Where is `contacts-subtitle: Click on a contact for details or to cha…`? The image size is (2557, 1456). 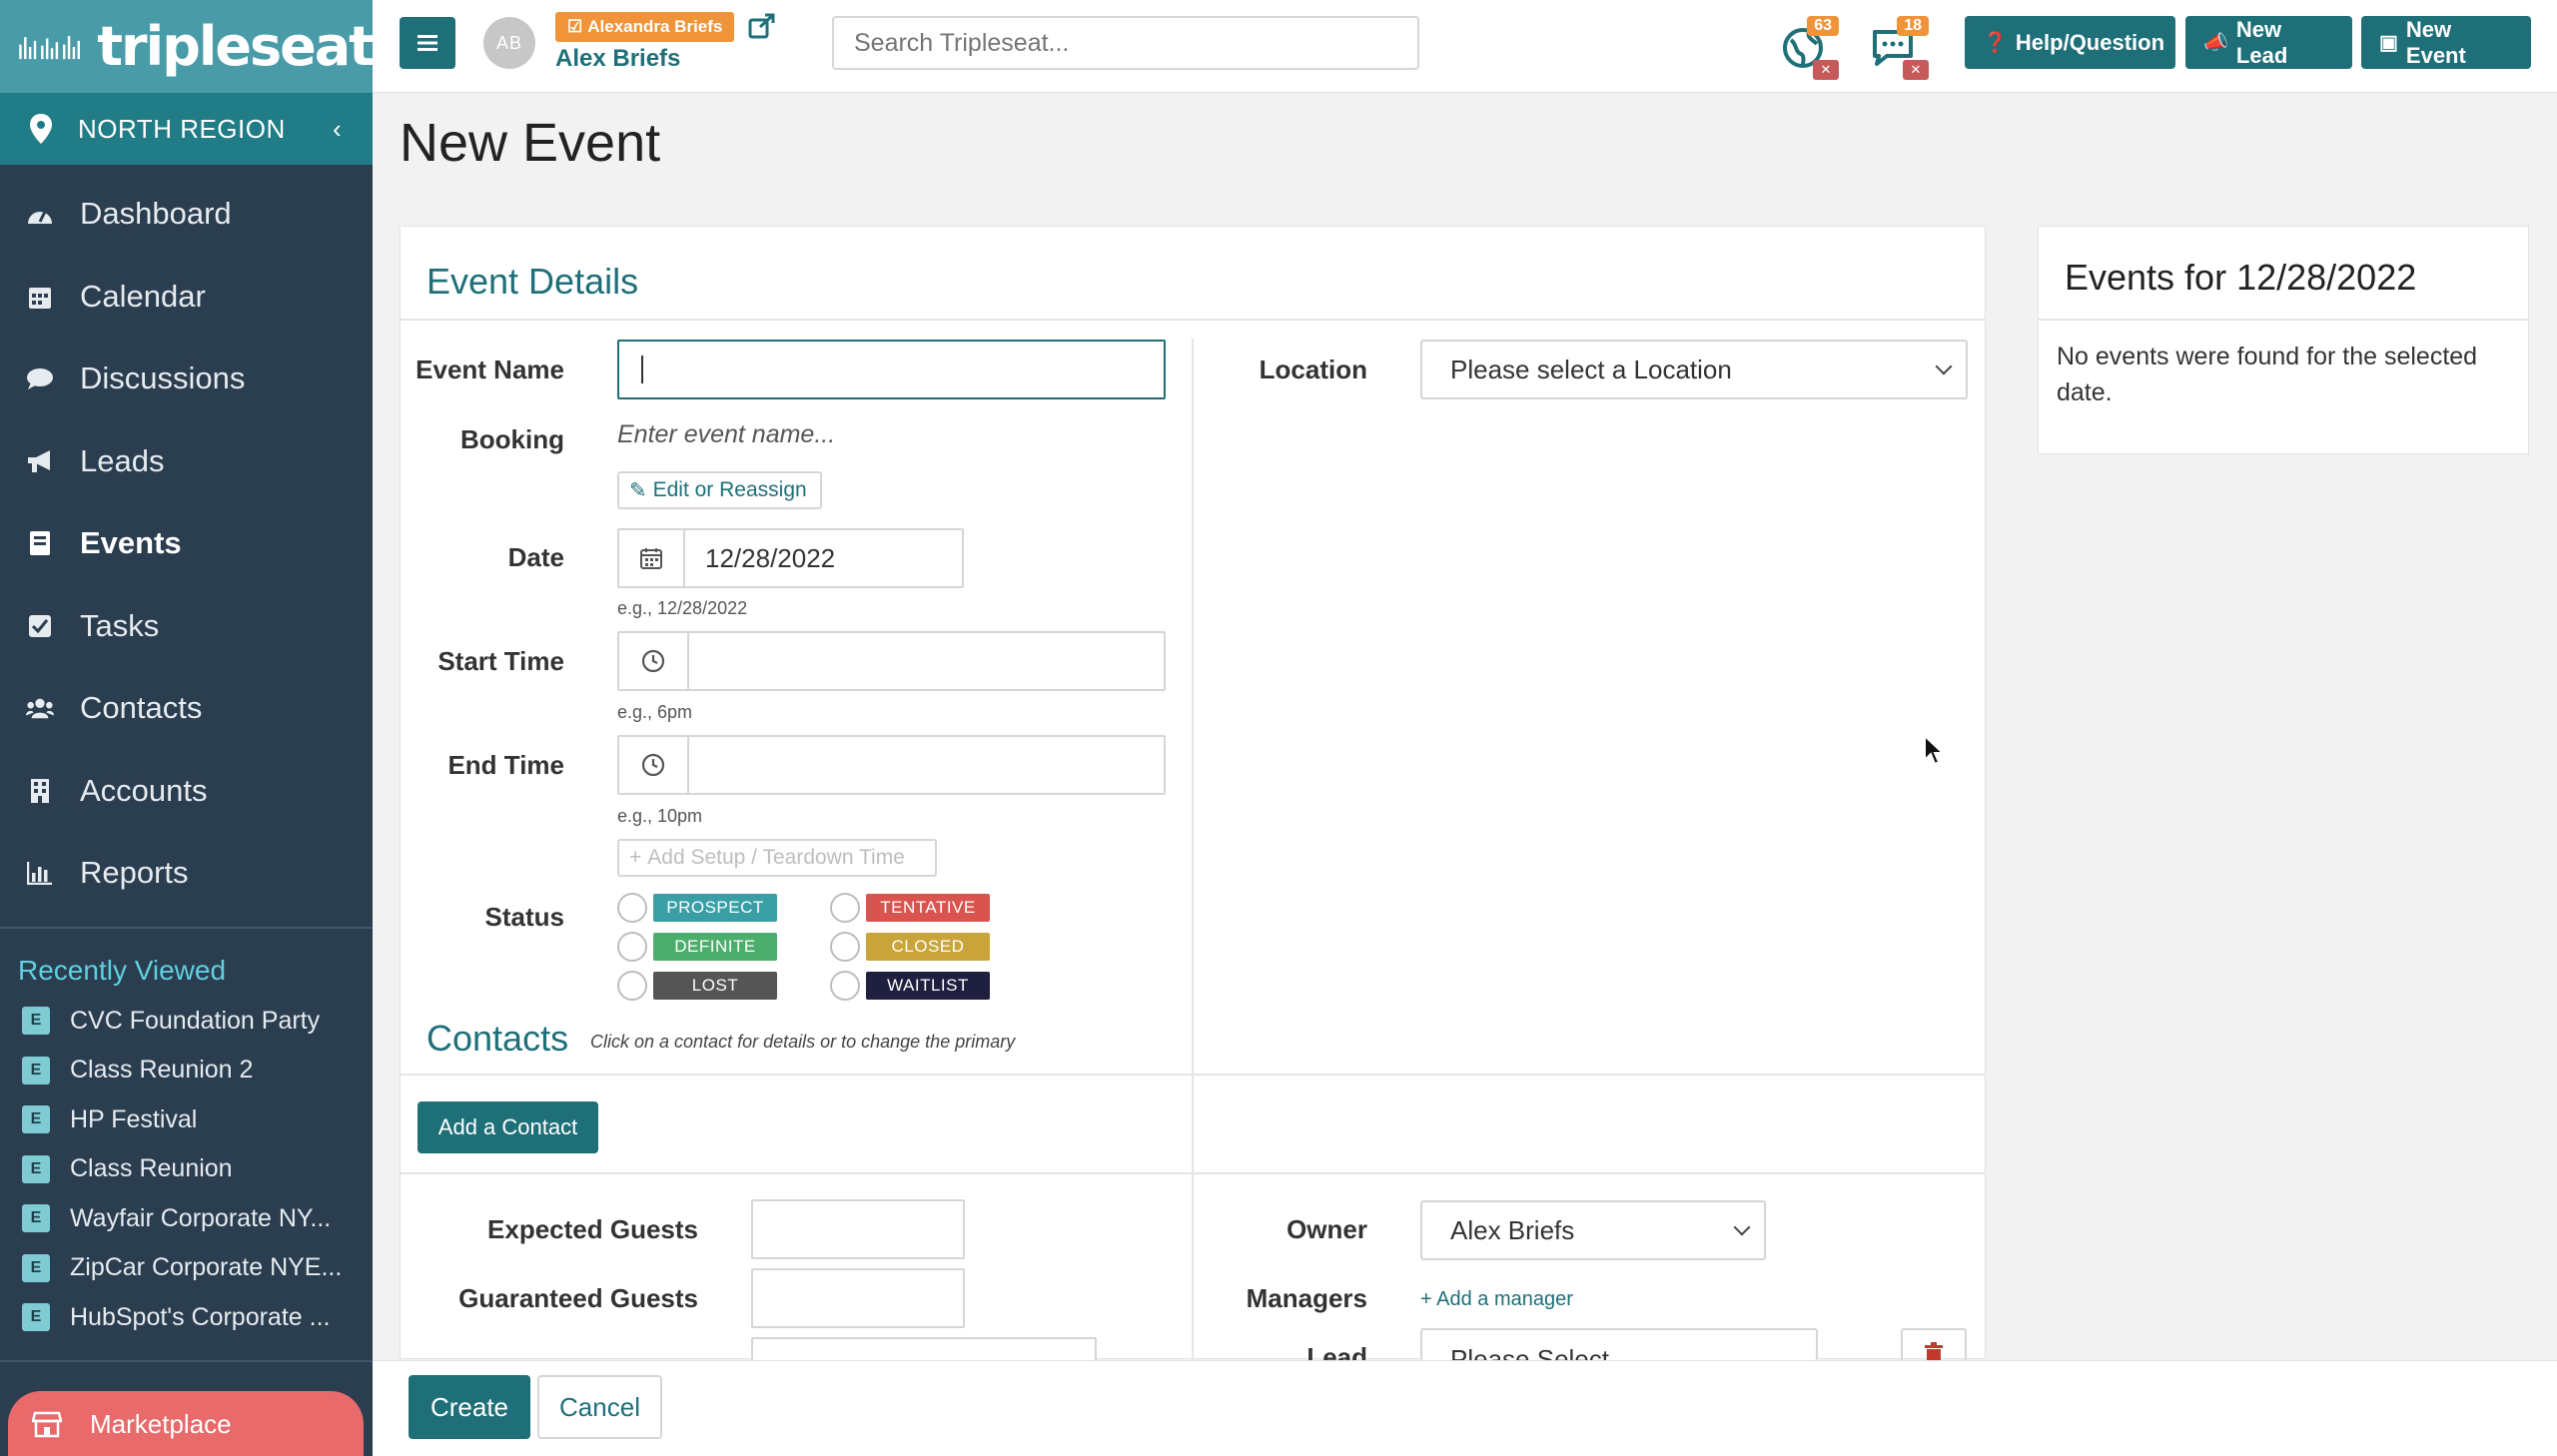
contacts-subtitle: Click on a contact for details or to cha… is located at coordinates (803, 1042).